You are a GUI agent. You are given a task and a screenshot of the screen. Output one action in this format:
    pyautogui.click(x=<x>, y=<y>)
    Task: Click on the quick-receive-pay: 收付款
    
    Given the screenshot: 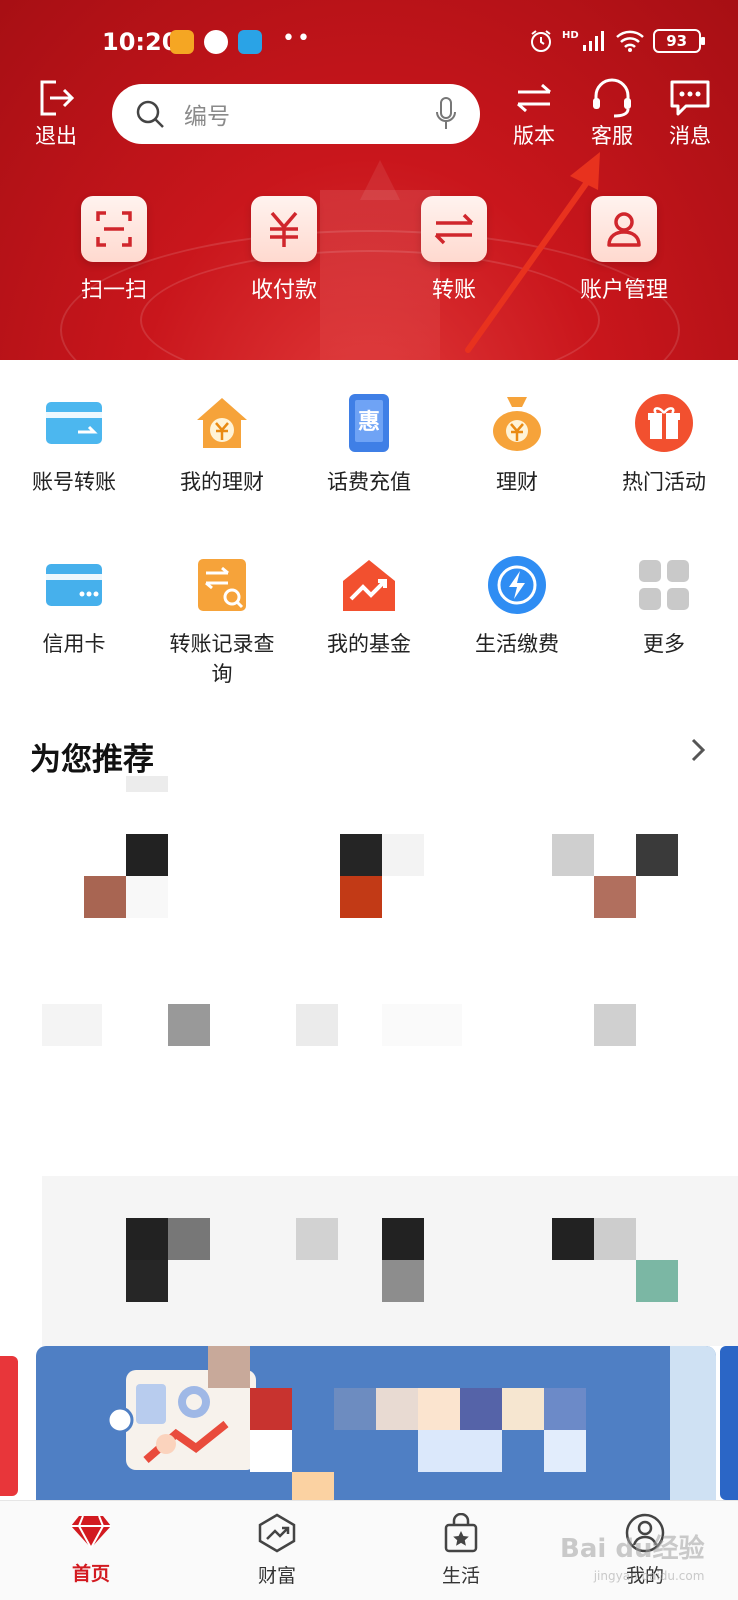 What is the action you would take?
    pyautogui.click(x=284, y=250)
    